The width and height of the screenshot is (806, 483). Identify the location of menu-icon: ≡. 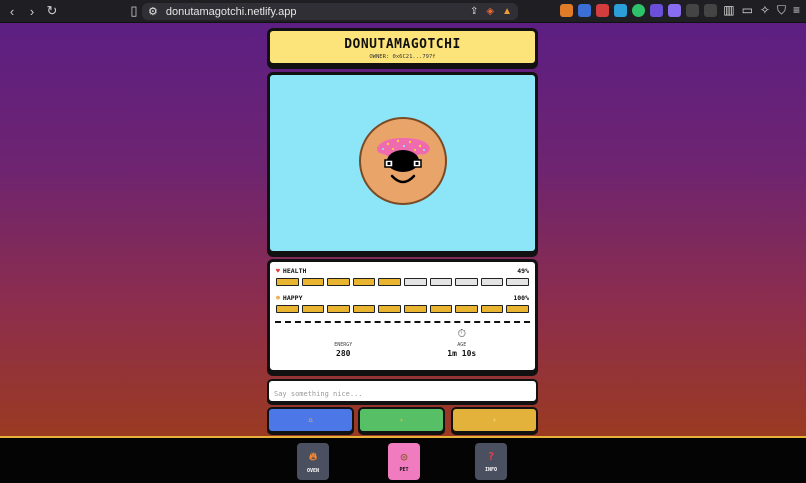
(796, 10).